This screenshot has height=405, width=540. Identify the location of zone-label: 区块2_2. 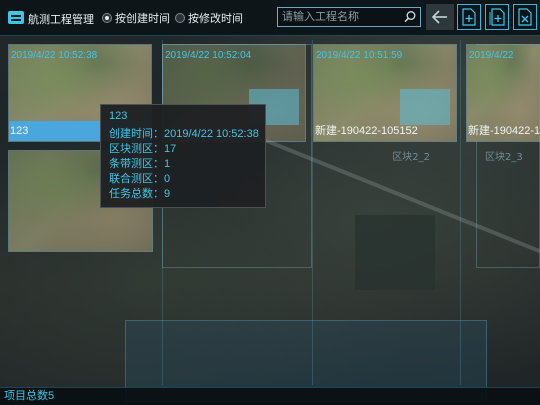
(411, 157).